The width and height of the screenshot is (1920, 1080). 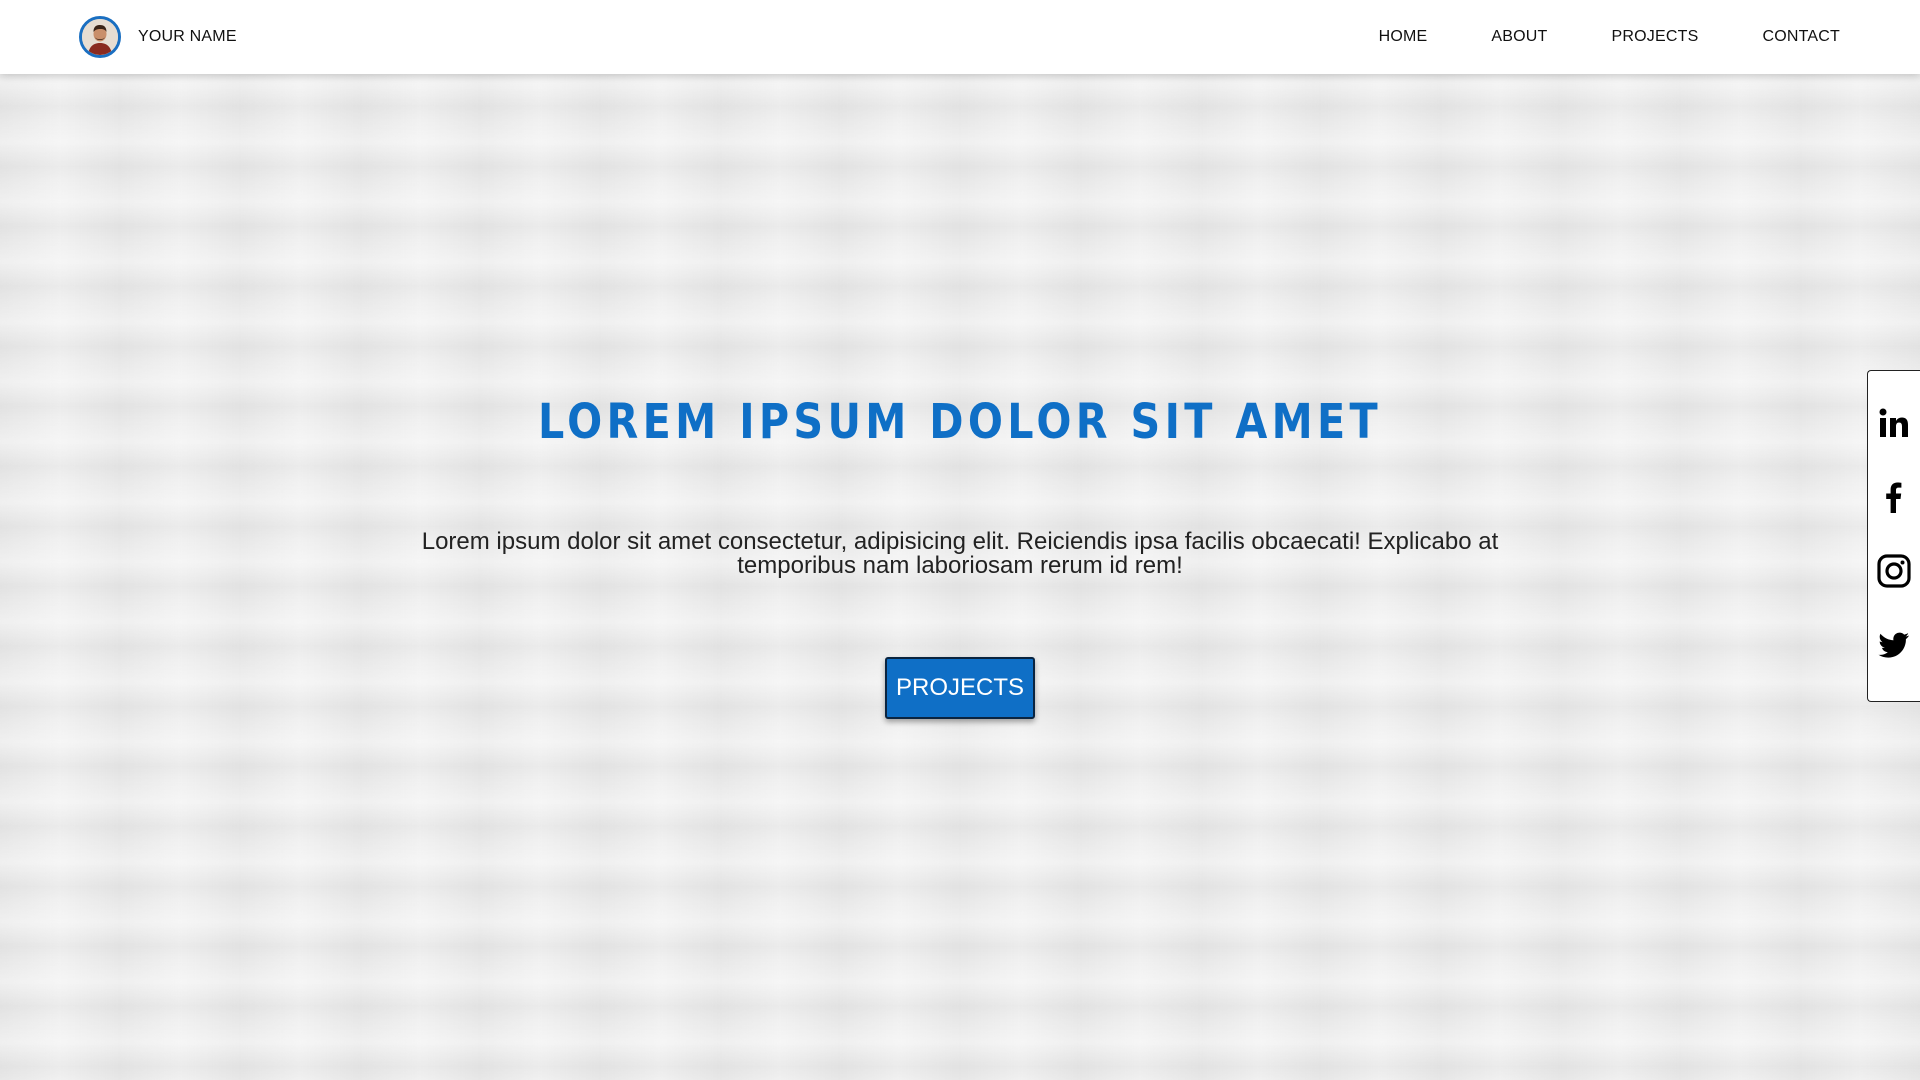 What do you see at coordinates (1893, 536) in the screenshot?
I see `social-sidebar` at bounding box center [1893, 536].